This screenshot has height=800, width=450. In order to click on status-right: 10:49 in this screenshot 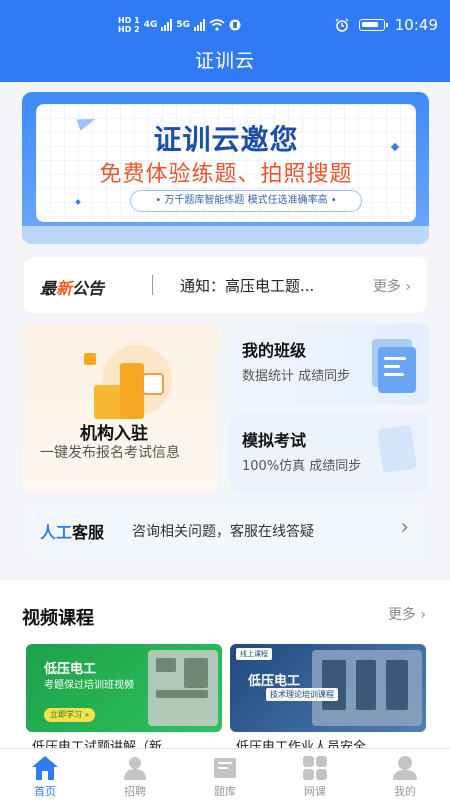, I will do `click(386, 25)`.